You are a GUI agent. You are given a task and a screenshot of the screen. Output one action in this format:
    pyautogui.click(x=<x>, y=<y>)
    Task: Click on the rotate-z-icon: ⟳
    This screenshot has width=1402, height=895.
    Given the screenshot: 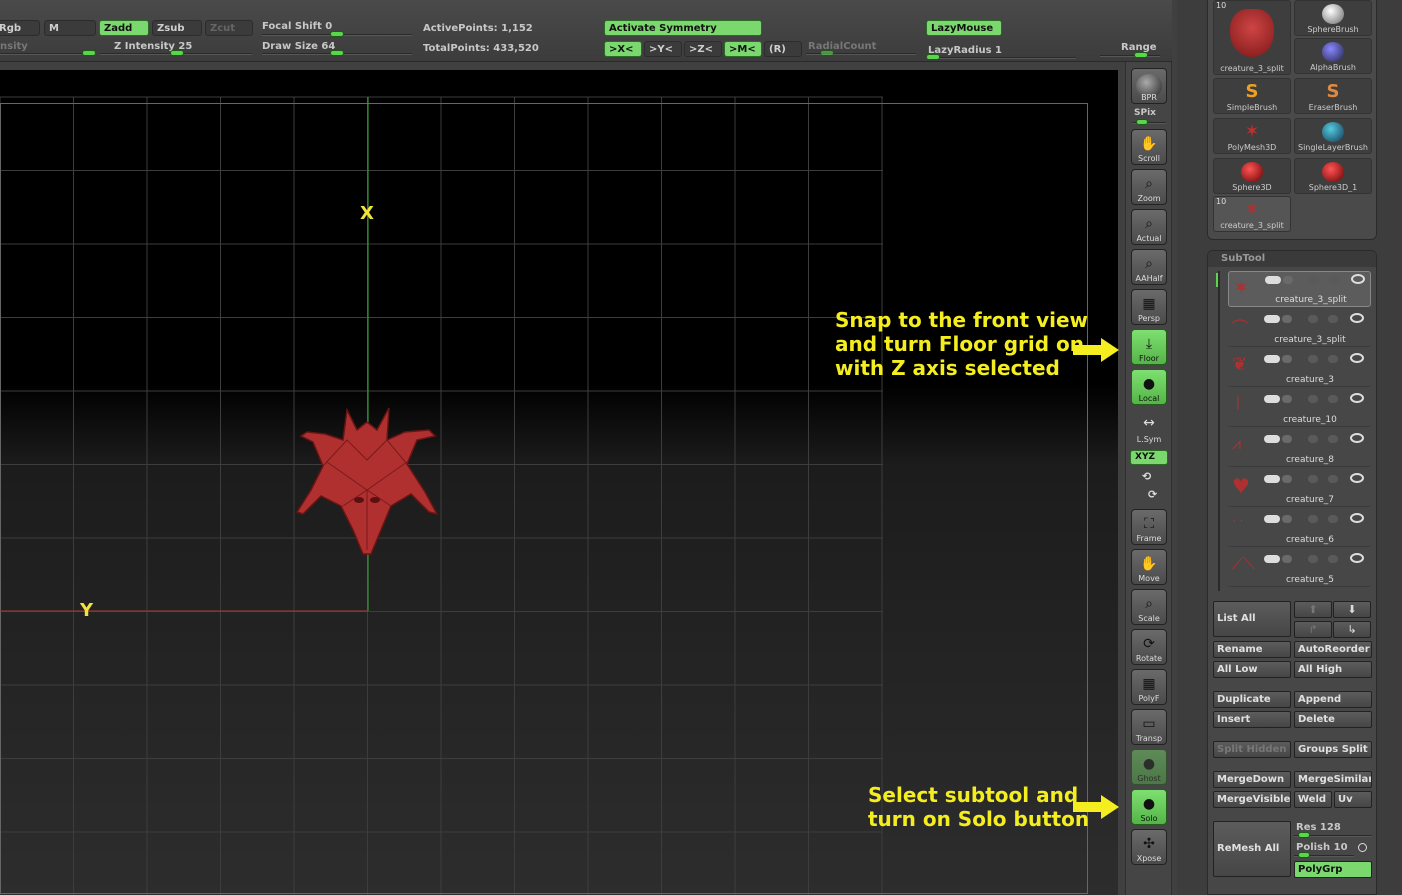 What is the action you would take?
    pyautogui.click(x=1152, y=494)
    